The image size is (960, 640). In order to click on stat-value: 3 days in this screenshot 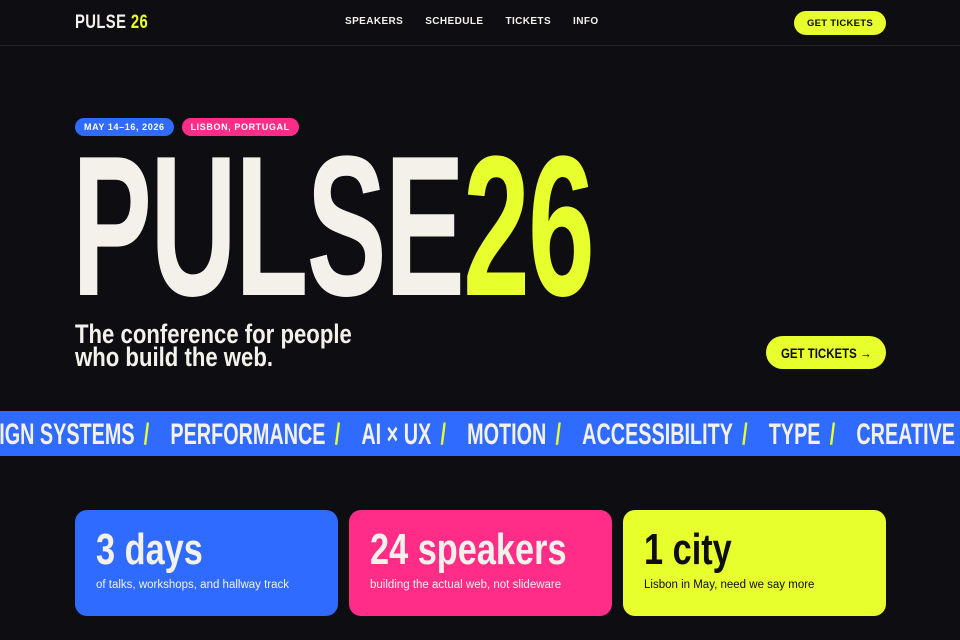, I will do `click(149, 549)`.